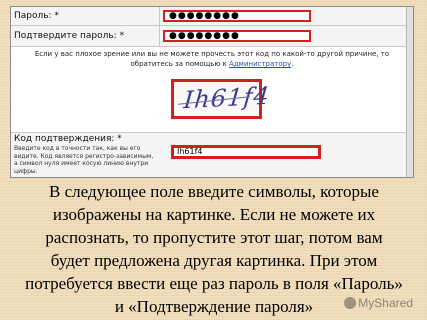 This screenshot has width=427, height=320. Describe the element at coordinates (292, 64) in the screenshot. I see `notice-end: .` at that location.